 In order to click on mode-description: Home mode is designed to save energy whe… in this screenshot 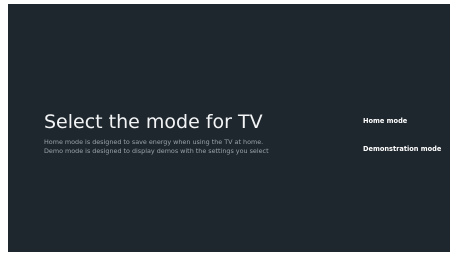, I will do `click(194, 147)`.